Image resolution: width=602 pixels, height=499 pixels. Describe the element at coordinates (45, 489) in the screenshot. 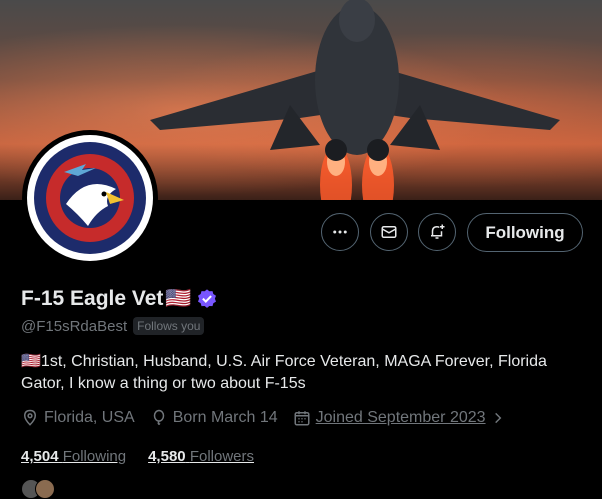

I see `mini-avatar` at that location.